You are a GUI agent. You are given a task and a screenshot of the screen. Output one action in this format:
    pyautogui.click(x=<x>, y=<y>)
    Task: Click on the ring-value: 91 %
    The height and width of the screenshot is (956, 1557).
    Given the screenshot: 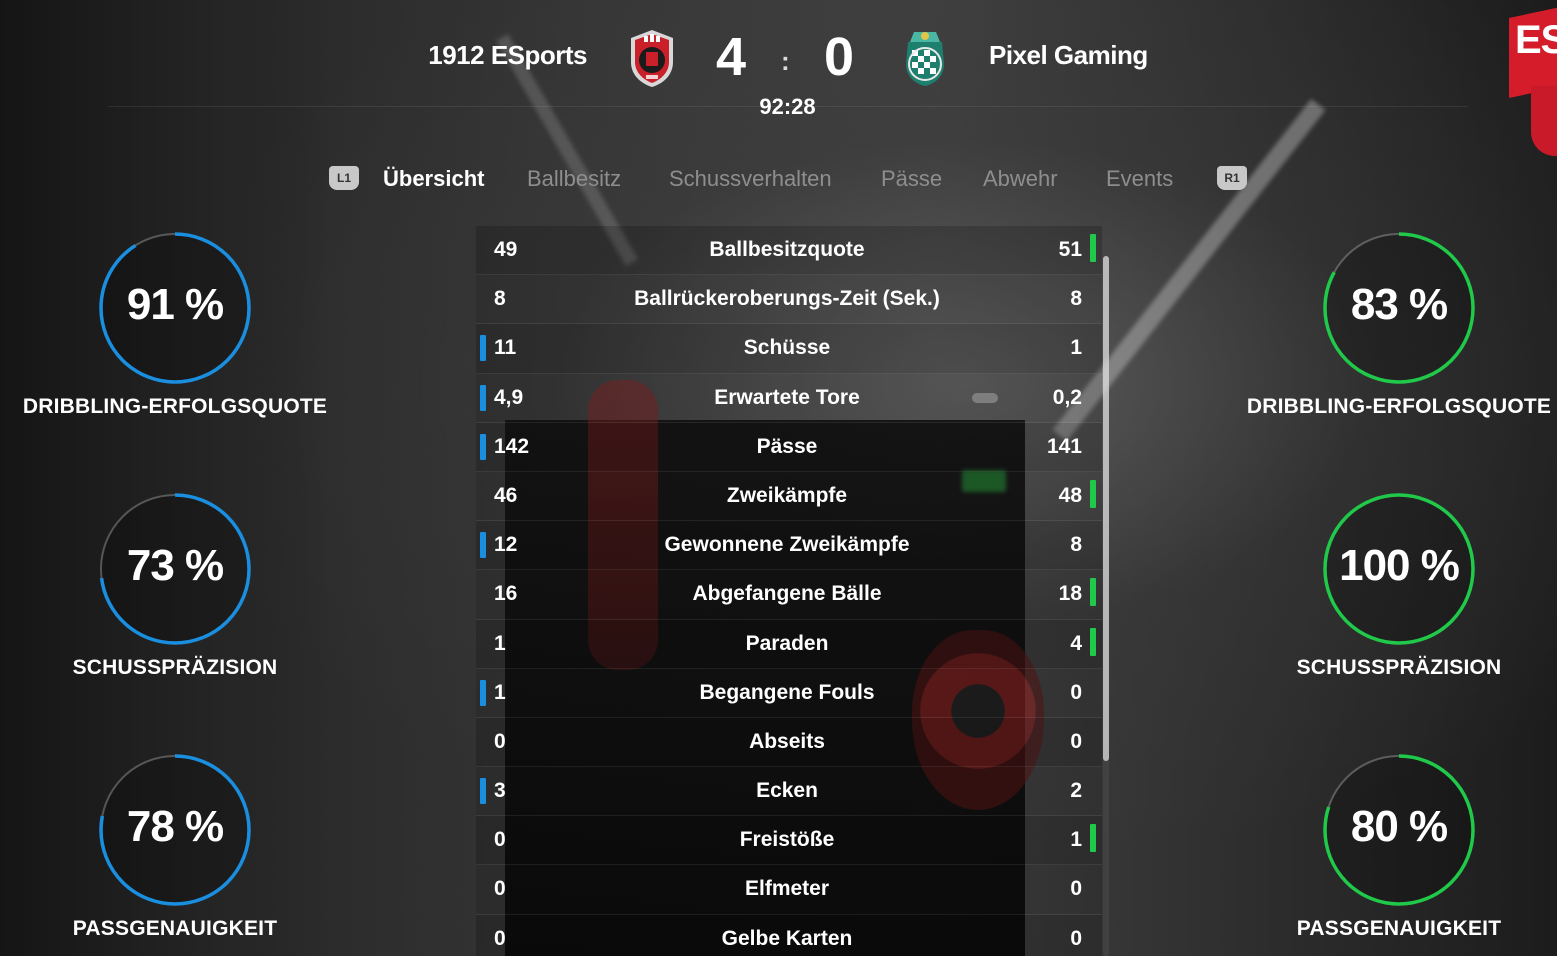 What is the action you would take?
    pyautogui.click(x=175, y=304)
    